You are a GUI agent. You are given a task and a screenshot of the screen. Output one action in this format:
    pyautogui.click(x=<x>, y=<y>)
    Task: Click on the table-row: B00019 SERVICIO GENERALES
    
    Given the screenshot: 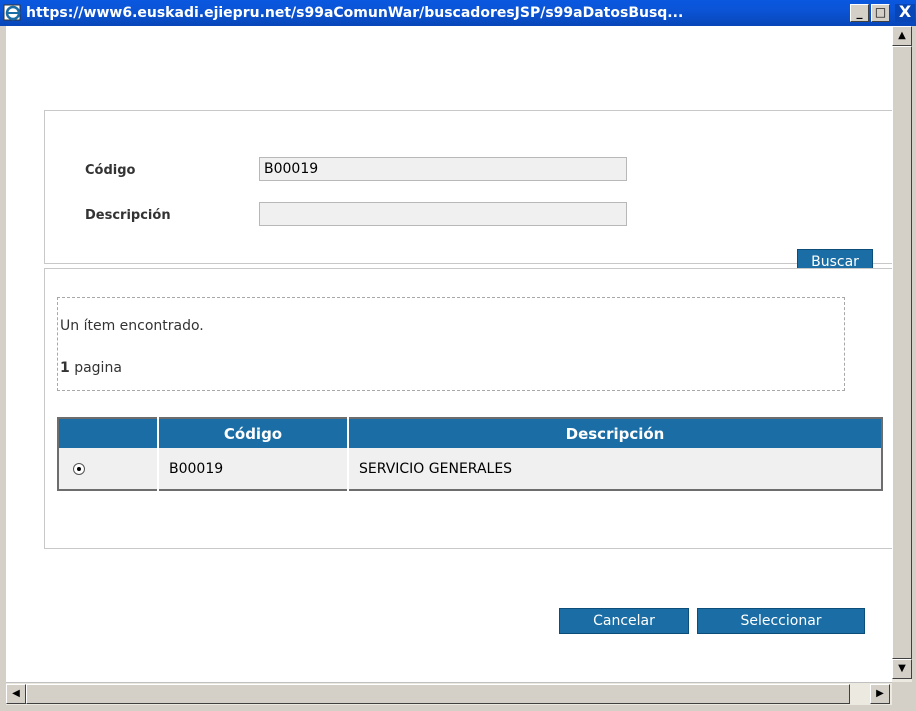 What is the action you would take?
    pyautogui.click(x=470, y=469)
    